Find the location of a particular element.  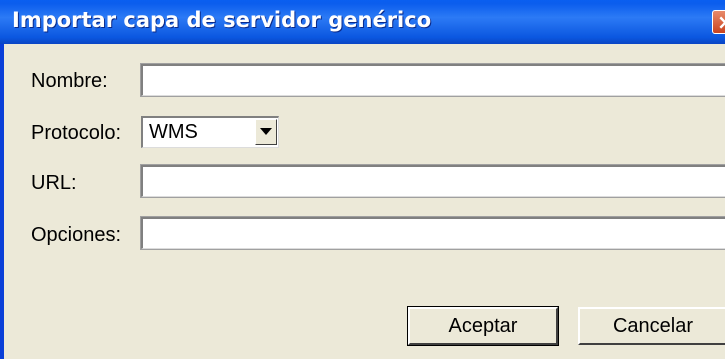

close-button: × is located at coordinates (718, 22).